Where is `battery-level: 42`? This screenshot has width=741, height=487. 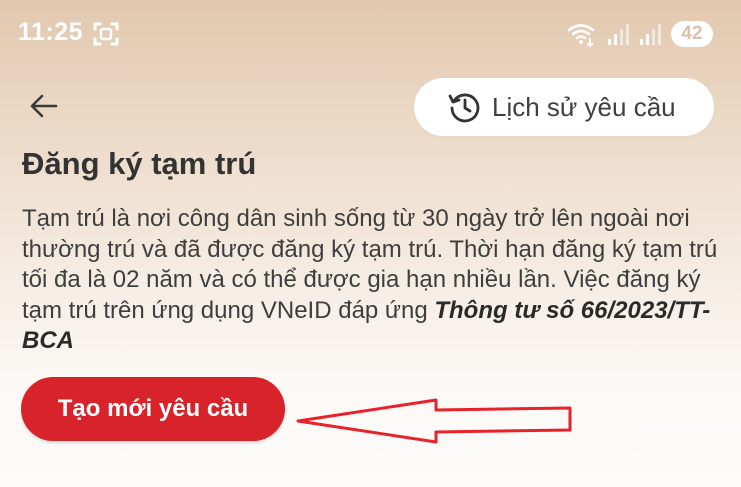 battery-level: 42 is located at coordinates (692, 33).